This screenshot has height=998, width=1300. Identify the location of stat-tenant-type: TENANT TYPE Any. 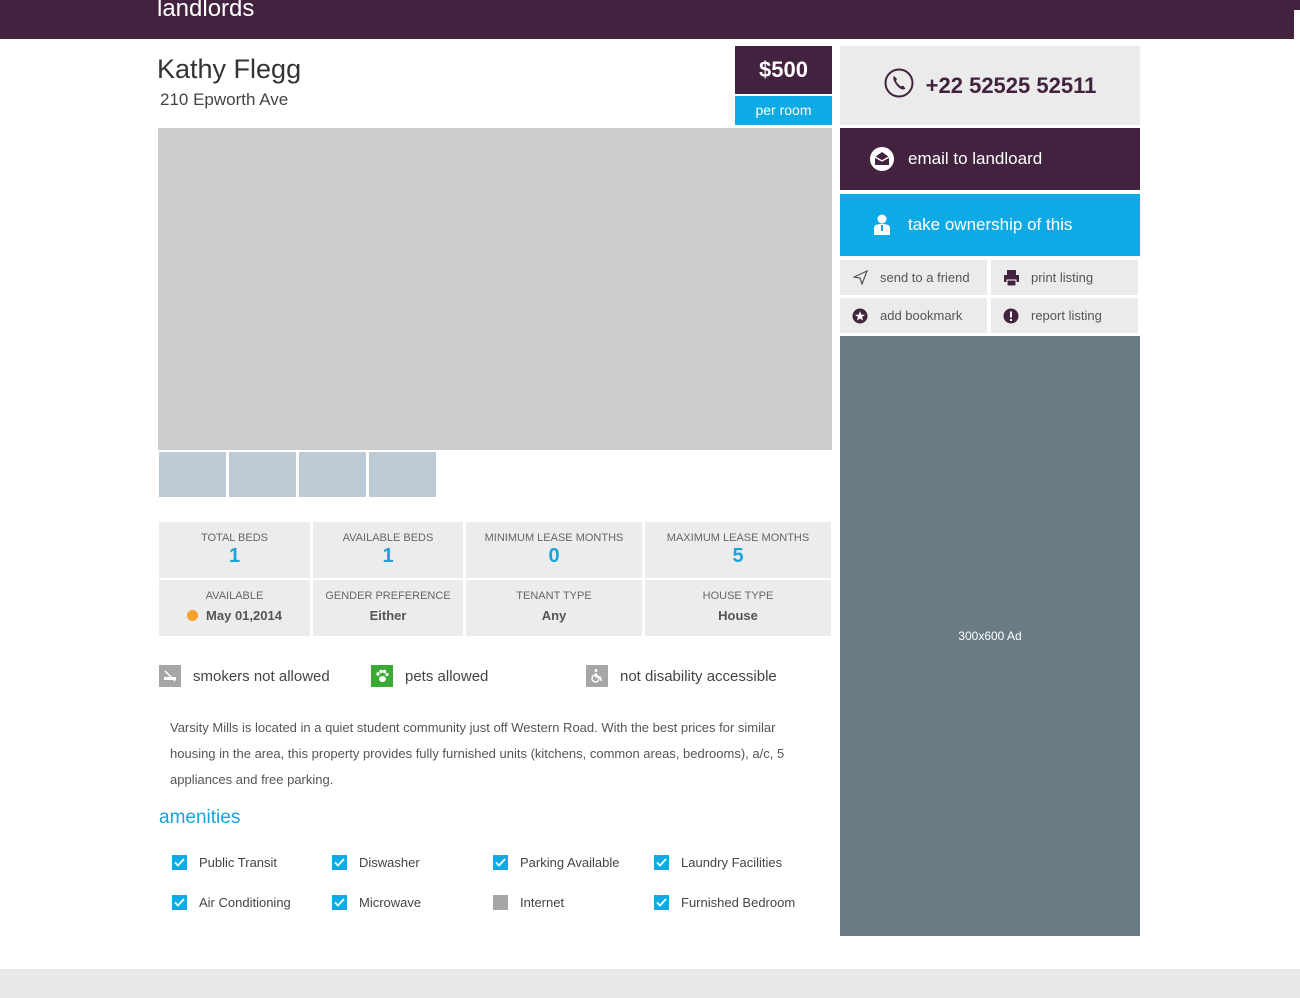
(554, 608).